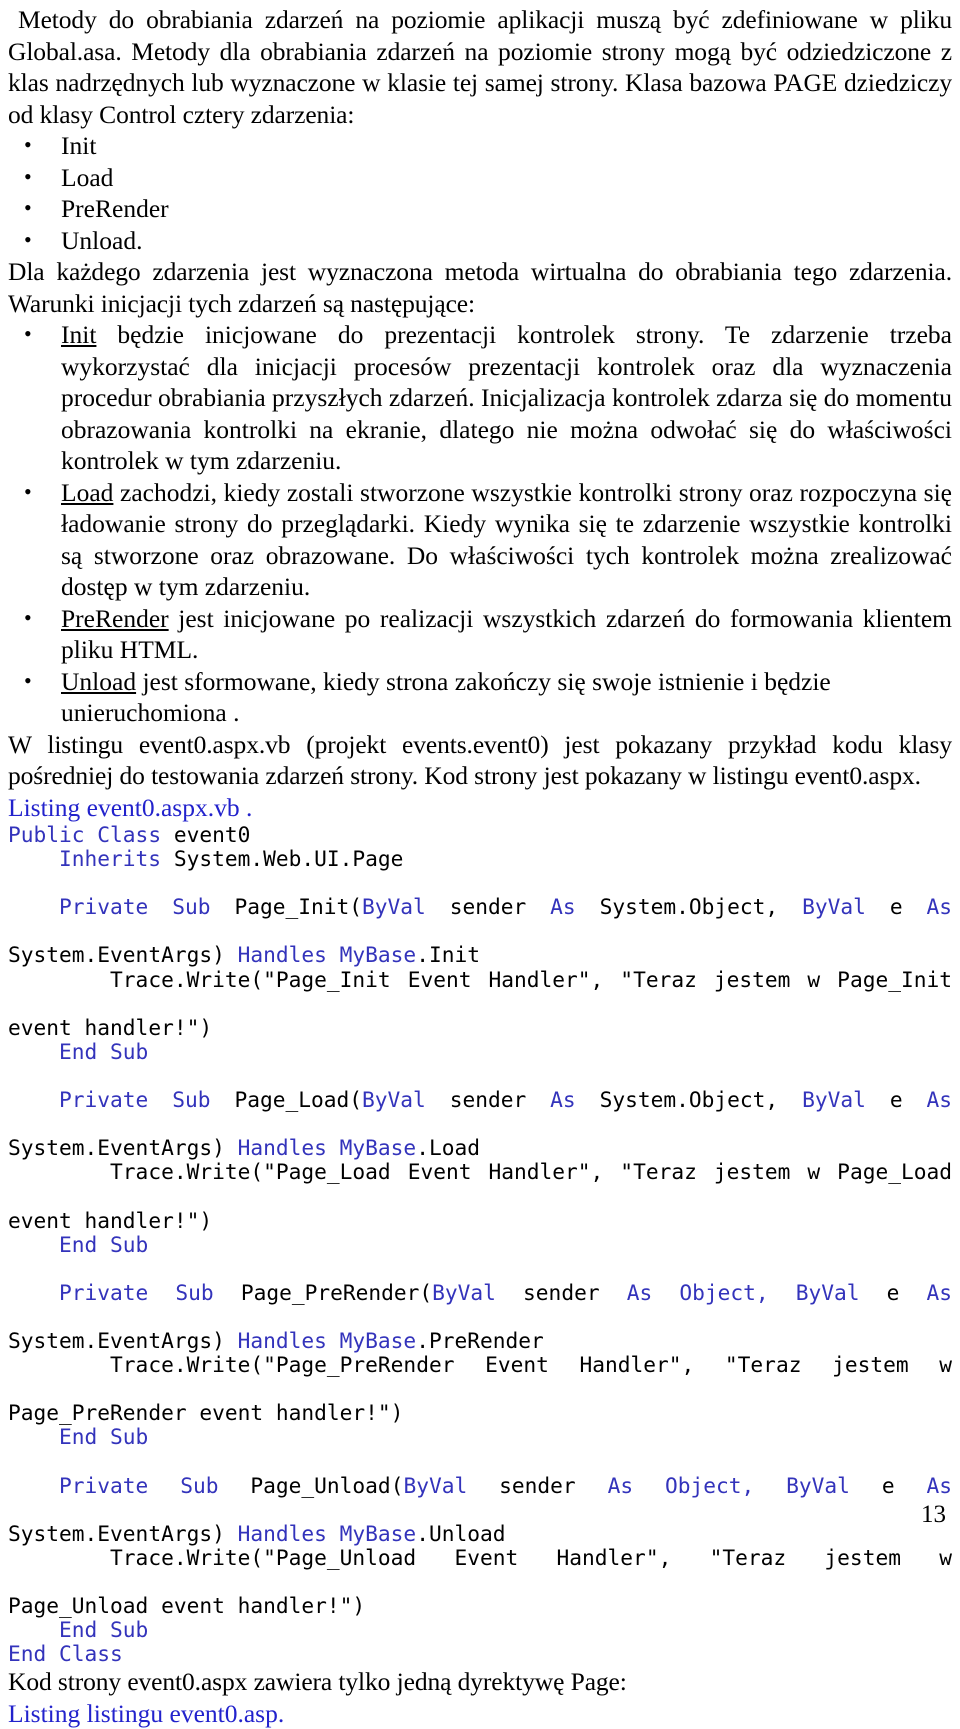 Image resolution: width=960 pixels, height=1729 pixels. I want to click on code-text: Page_PreRender(, so click(336, 1292).